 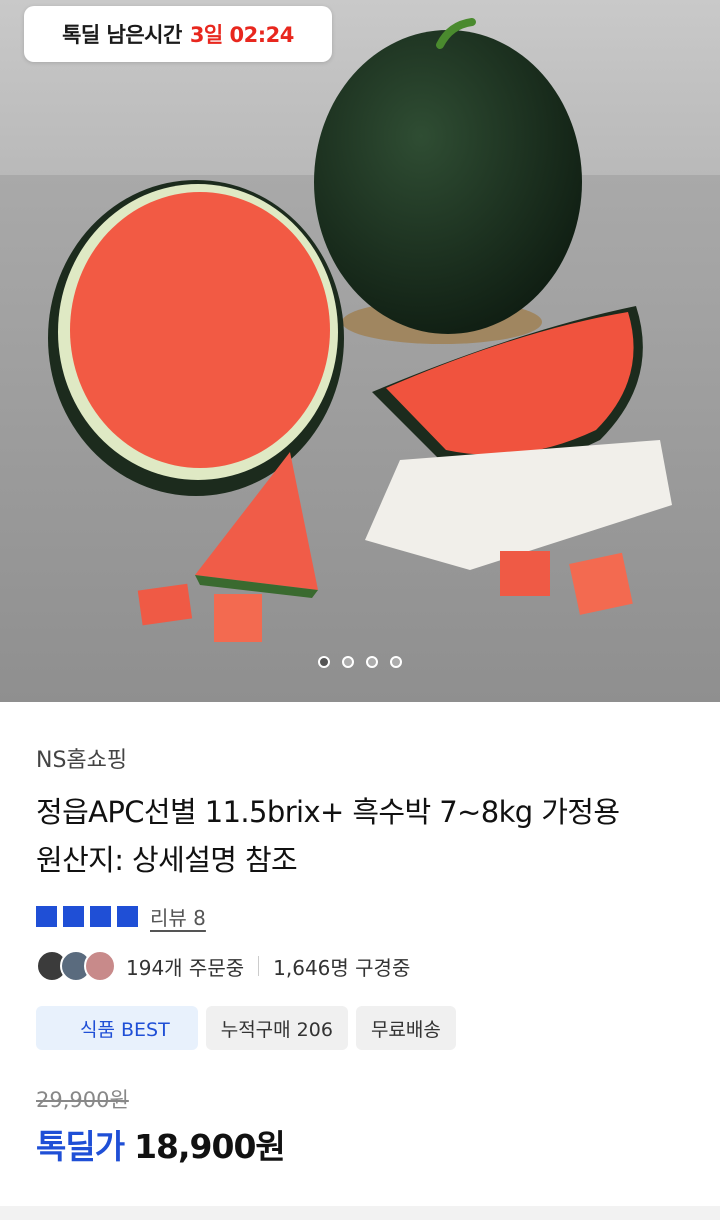 I want to click on tag-free-shipping: 무료배송, so click(x=405, y=1028).